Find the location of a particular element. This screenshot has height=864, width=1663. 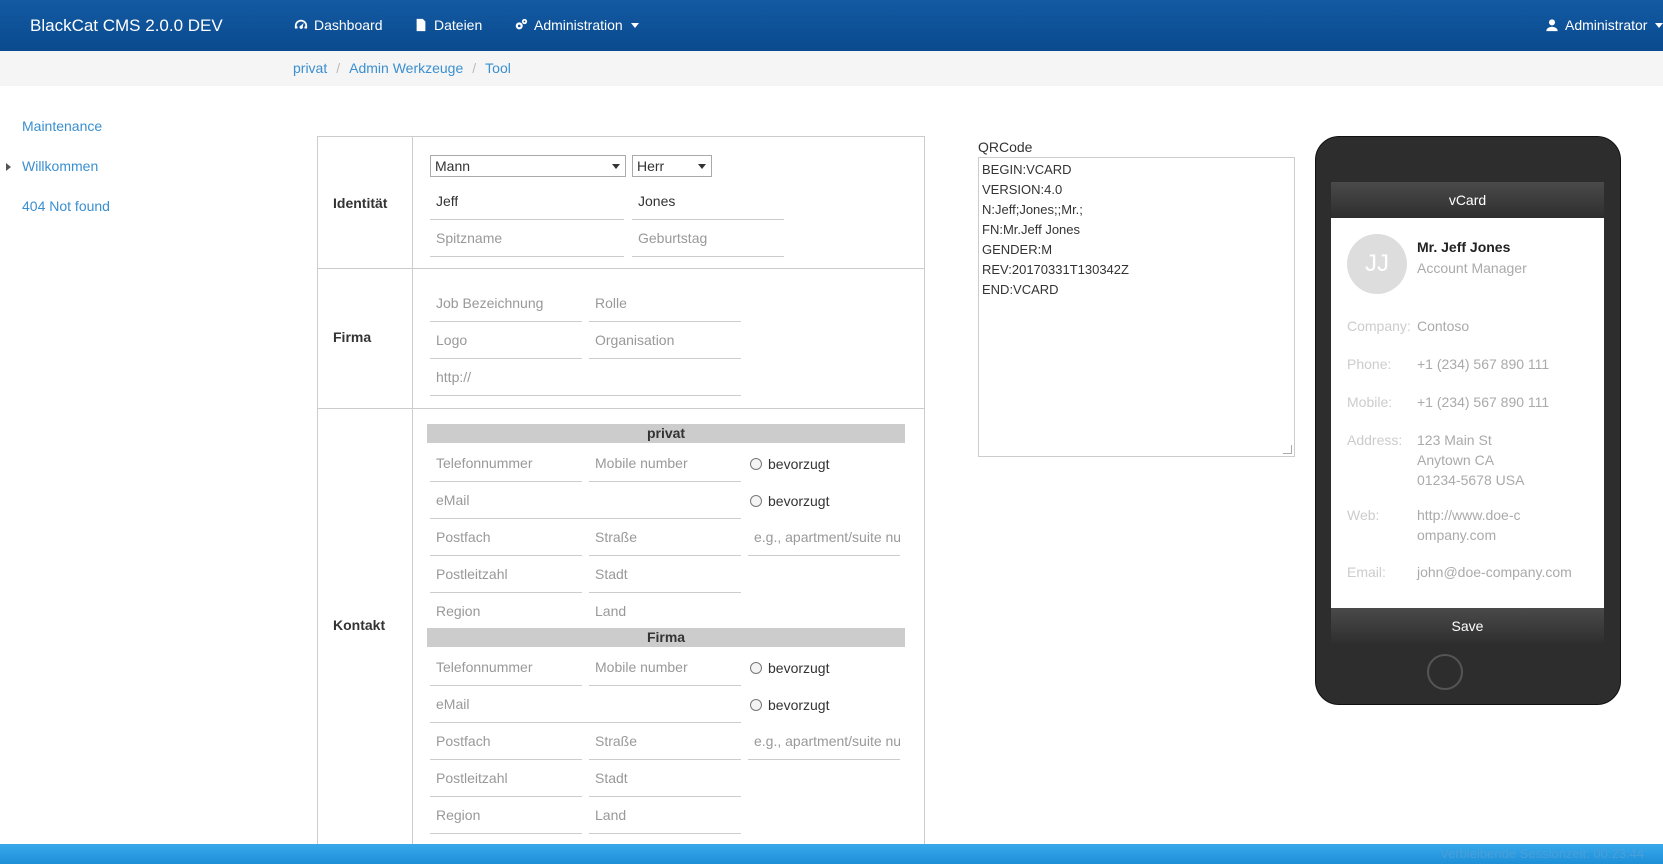

qrcode-line: N:Jeff;Jones;;Mr.; is located at coordinates (1032, 209).